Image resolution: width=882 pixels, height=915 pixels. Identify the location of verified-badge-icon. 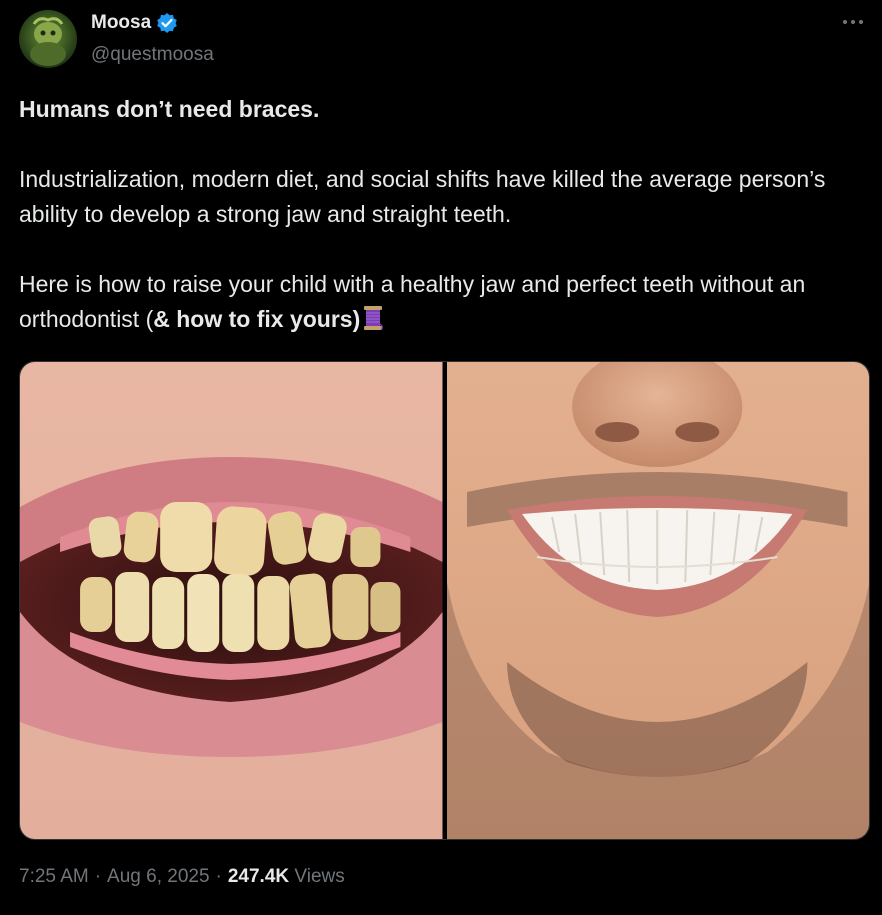
(167, 23).